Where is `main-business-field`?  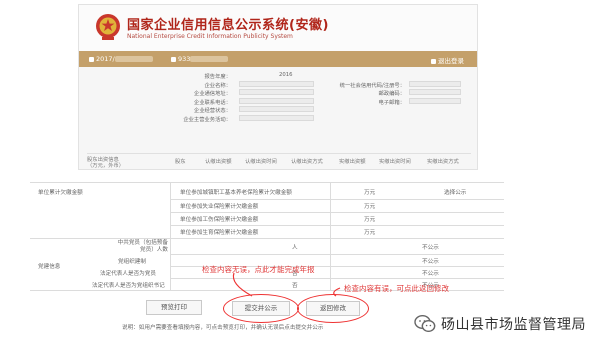 main-business-field is located at coordinates (276, 117).